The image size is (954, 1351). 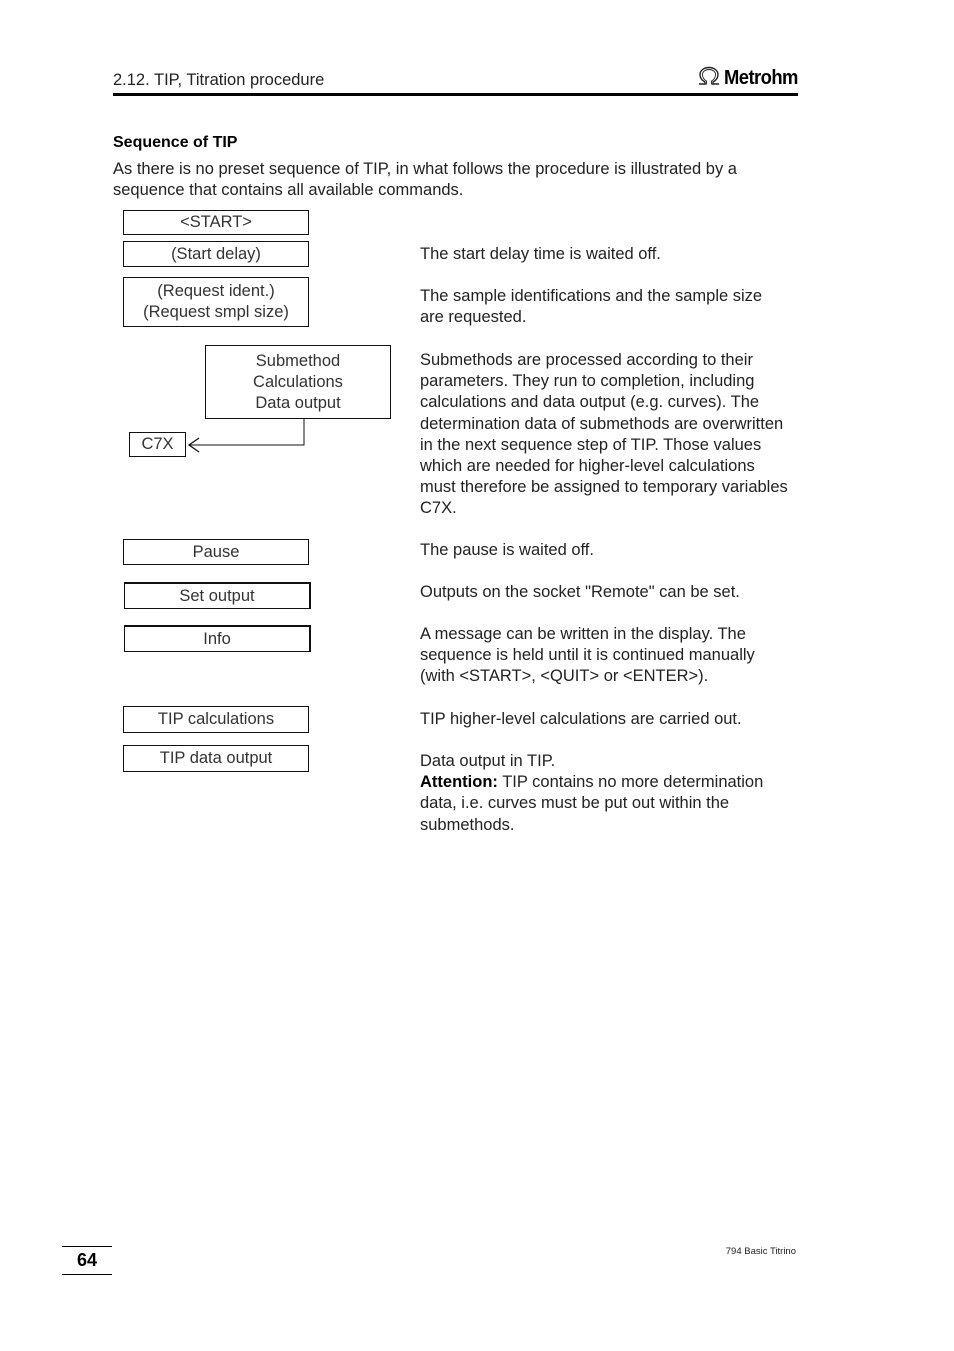 What do you see at coordinates (507, 550) in the screenshot?
I see `description-pause: The pause is waited off.` at bounding box center [507, 550].